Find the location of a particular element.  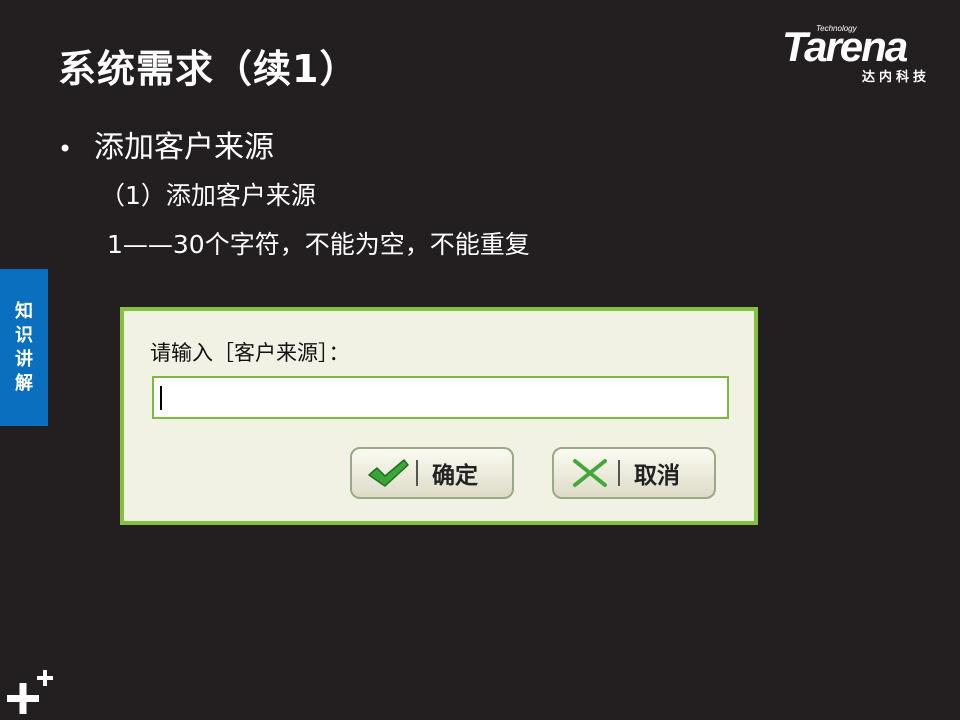

bullet-text: 添加客户来源 is located at coordinates (184, 147).